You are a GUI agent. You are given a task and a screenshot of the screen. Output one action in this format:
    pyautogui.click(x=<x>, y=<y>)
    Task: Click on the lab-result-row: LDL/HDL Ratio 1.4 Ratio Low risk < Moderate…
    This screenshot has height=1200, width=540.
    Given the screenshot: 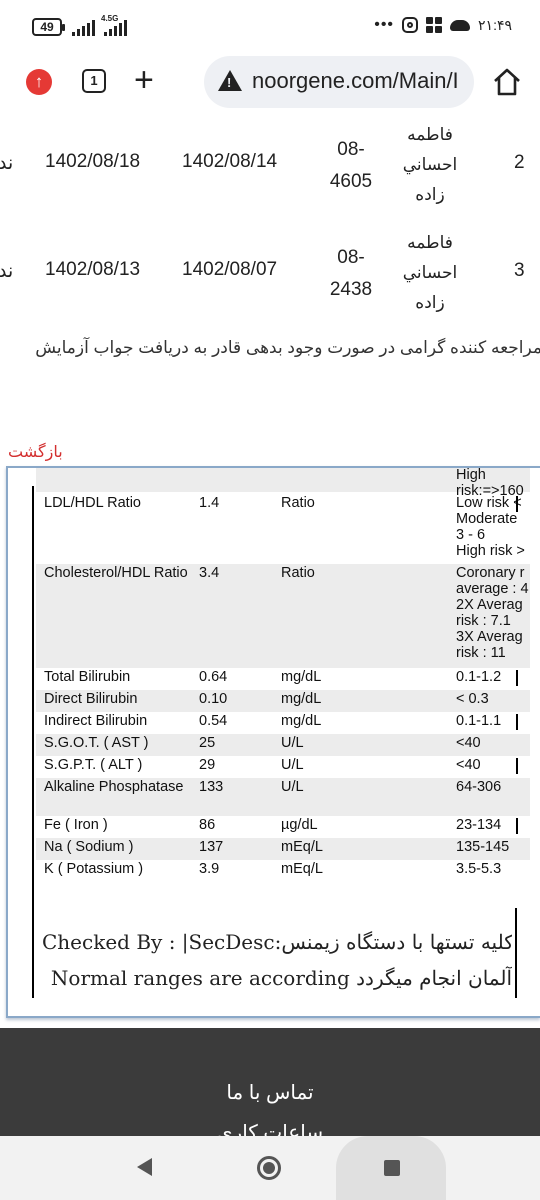 What is the action you would take?
    pyautogui.click(x=283, y=529)
    